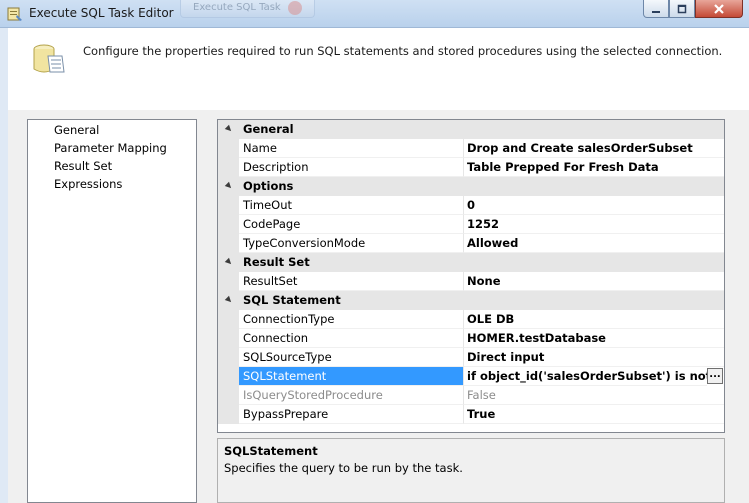  I want to click on property-row-bypassprepare: BypassPrepare True, so click(471, 414).